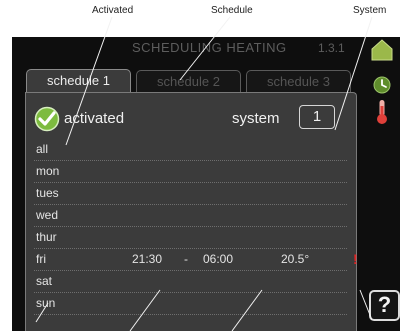 This screenshot has height=331, width=400. Describe the element at coordinates (78, 81) in the screenshot. I see `tab-schedule-1: schedule 1` at that location.